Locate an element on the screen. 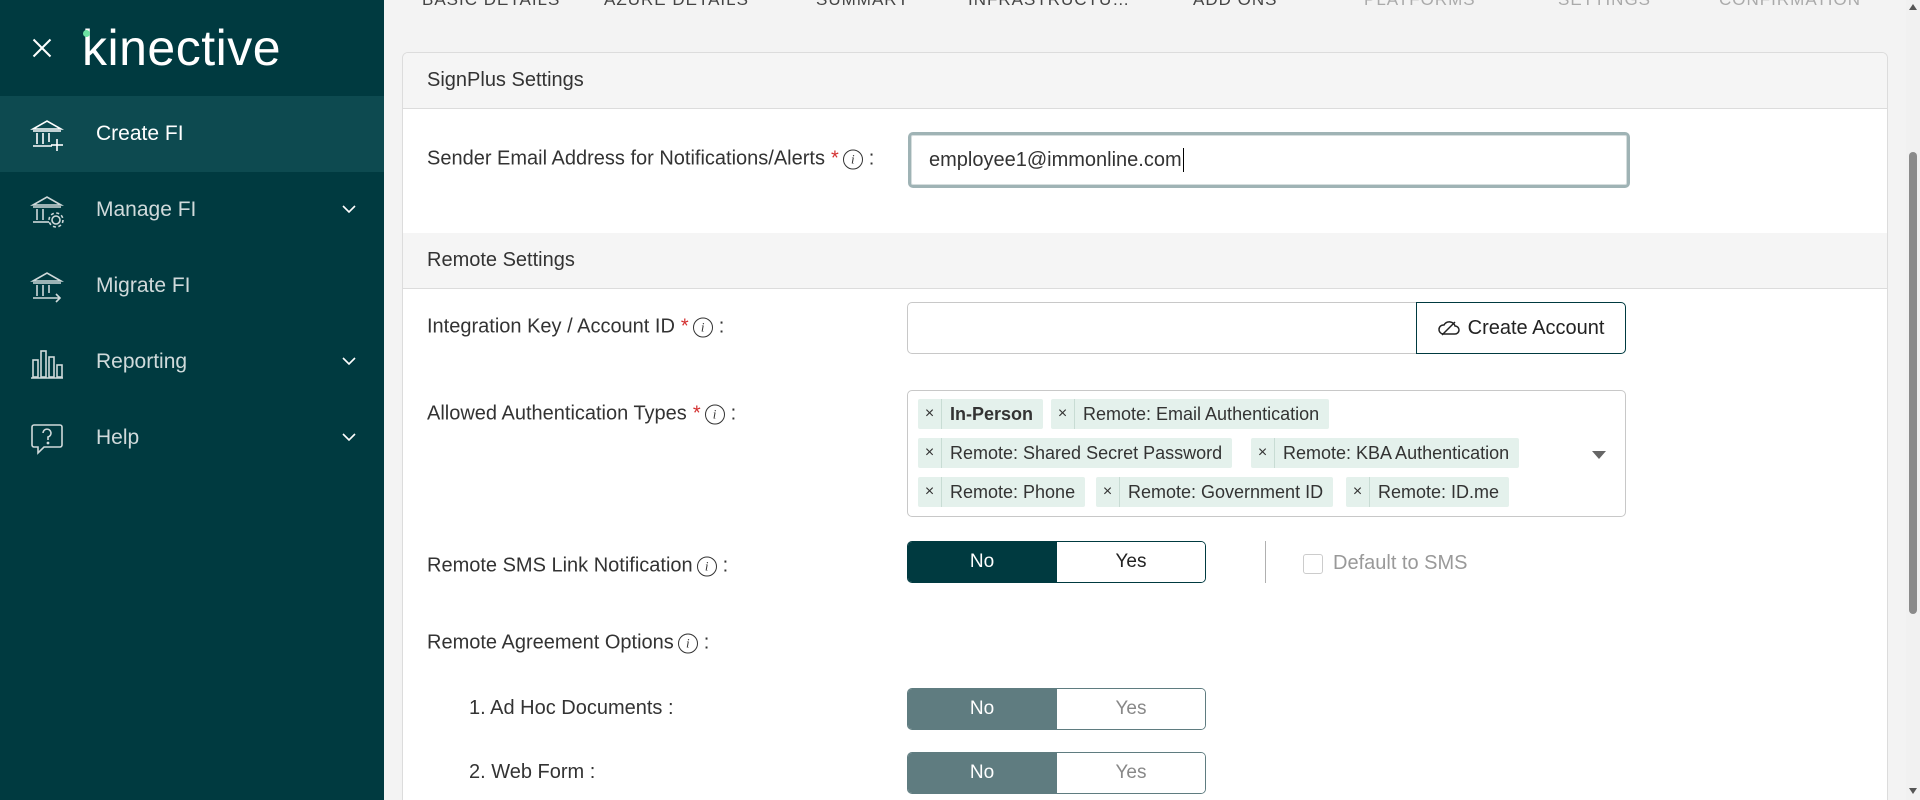  sidebar-header: kinective is located at coordinates (192, 48).